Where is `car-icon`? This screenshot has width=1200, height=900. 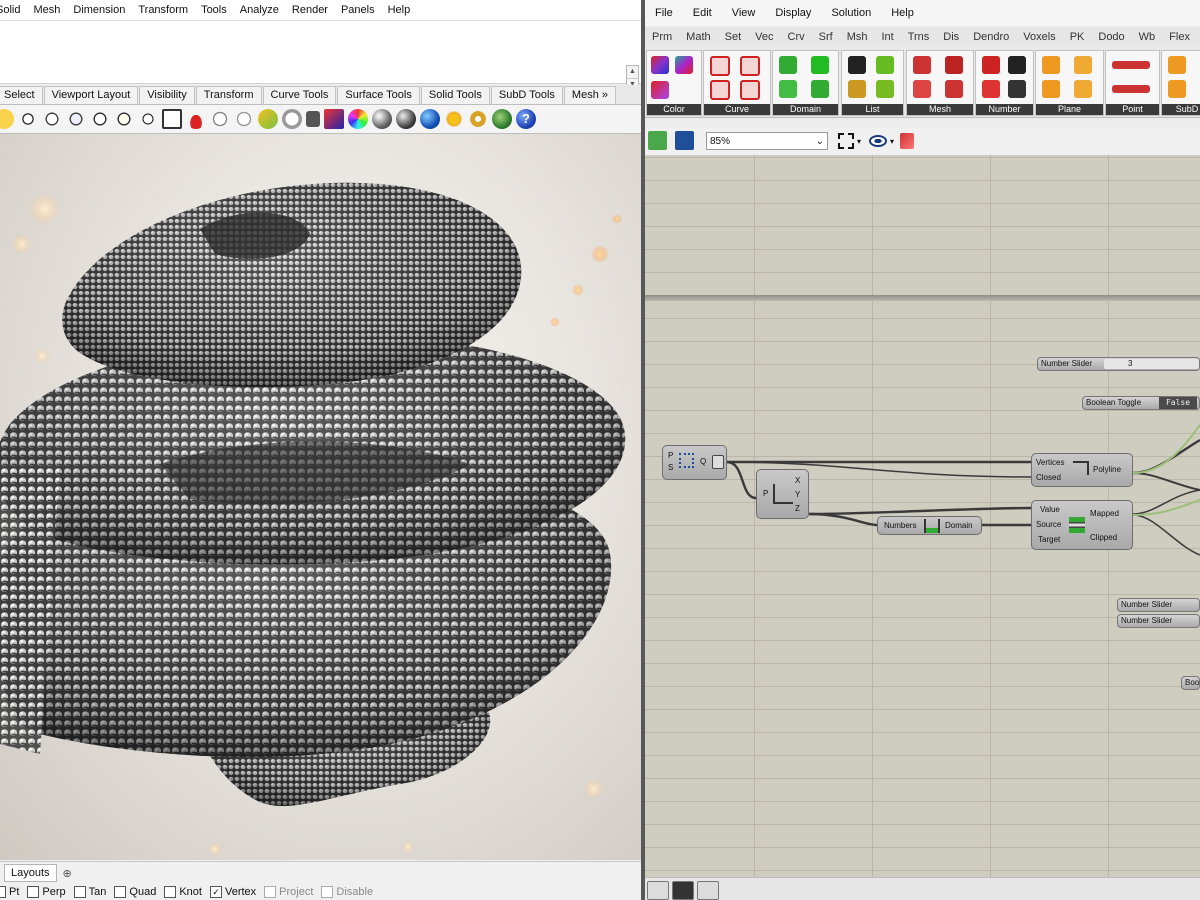 car-icon is located at coordinates (196, 119).